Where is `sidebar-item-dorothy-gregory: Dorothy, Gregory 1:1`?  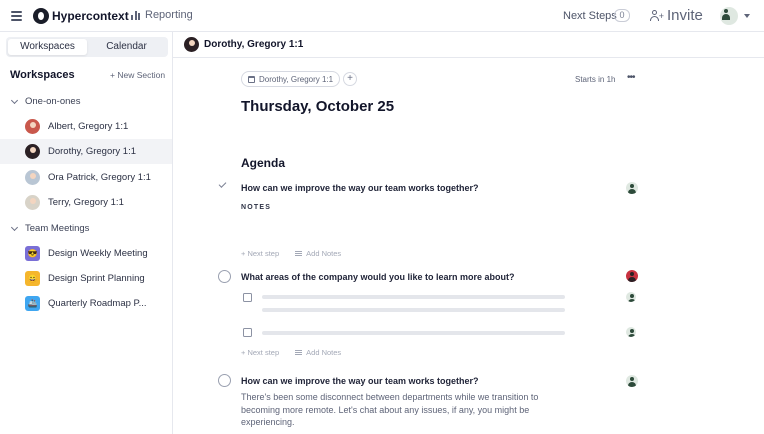
sidebar-item-dorothy-gregory: Dorothy, Gregory 1:1 is located at coordinates (86, 151).